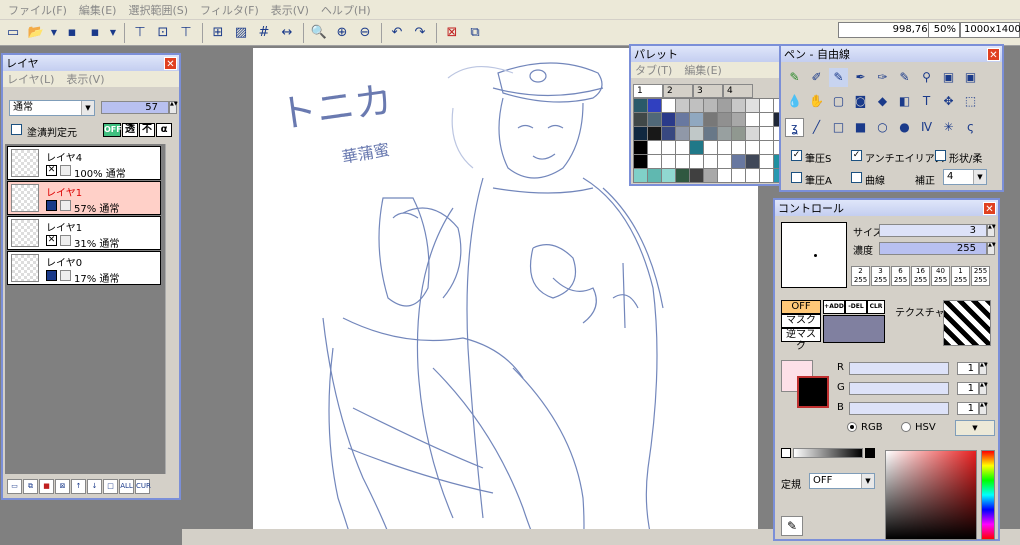 This screenshot has width=1020, height=545. Describe the element at coordinates (703, 70) in the screenshot. I see `palette-menu-edit: 編集(E)` at that location.